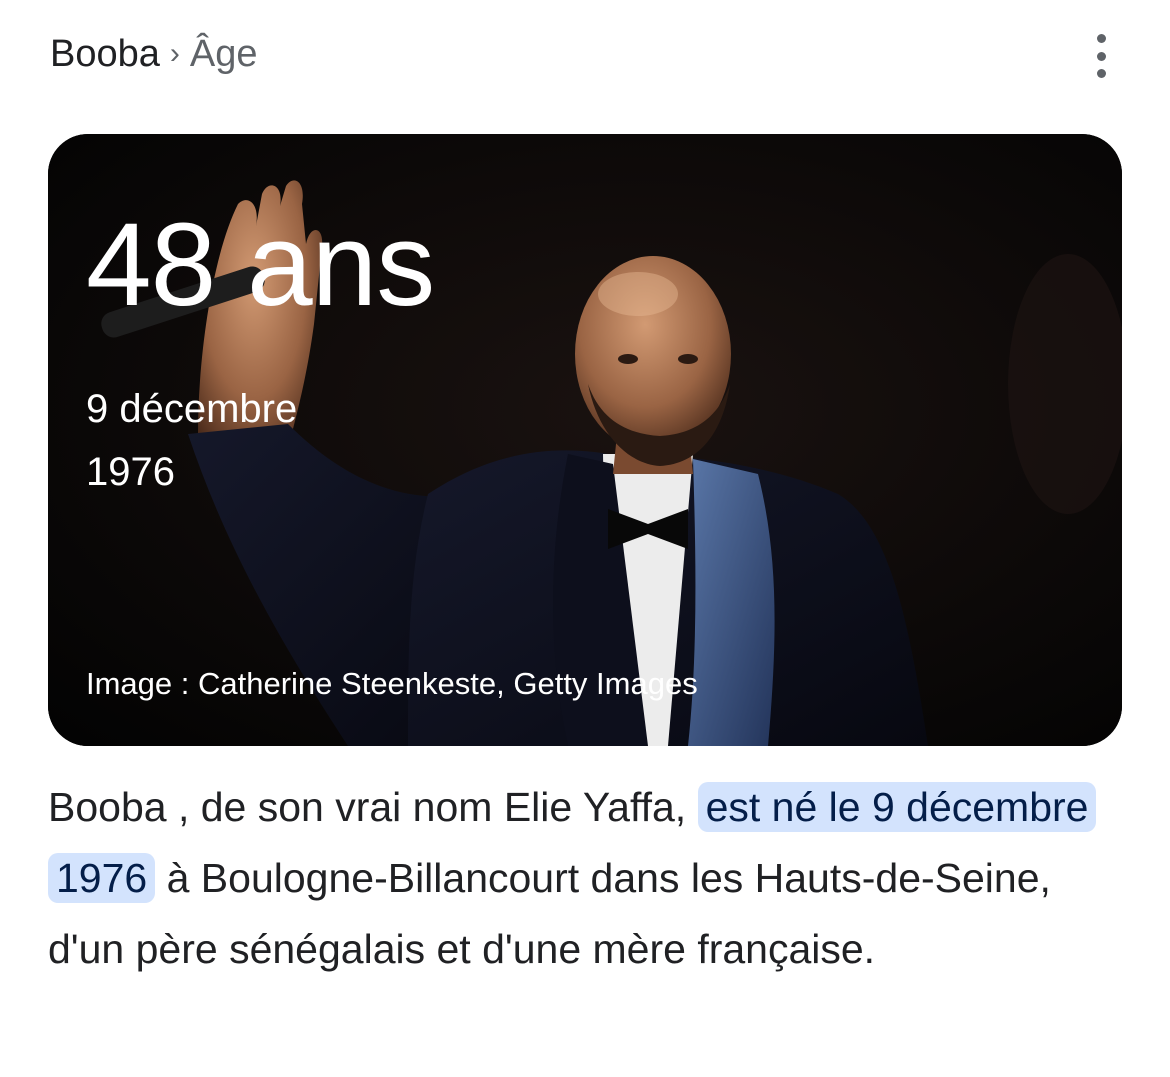 Image resolution: width=1170 pixels, height=1077 pixels. I want to click on birth-year: 1976, so click(130, 472).